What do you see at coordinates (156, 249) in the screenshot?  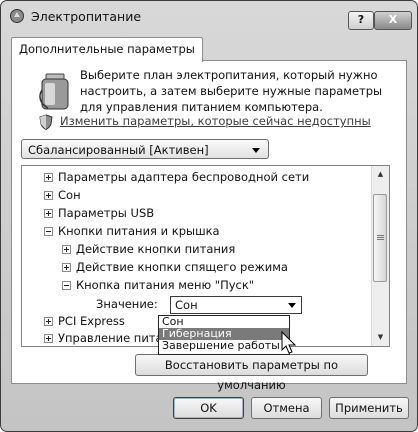 I see `tree-item-label: Действие кнопки питания` at bounding box center [156, 249].